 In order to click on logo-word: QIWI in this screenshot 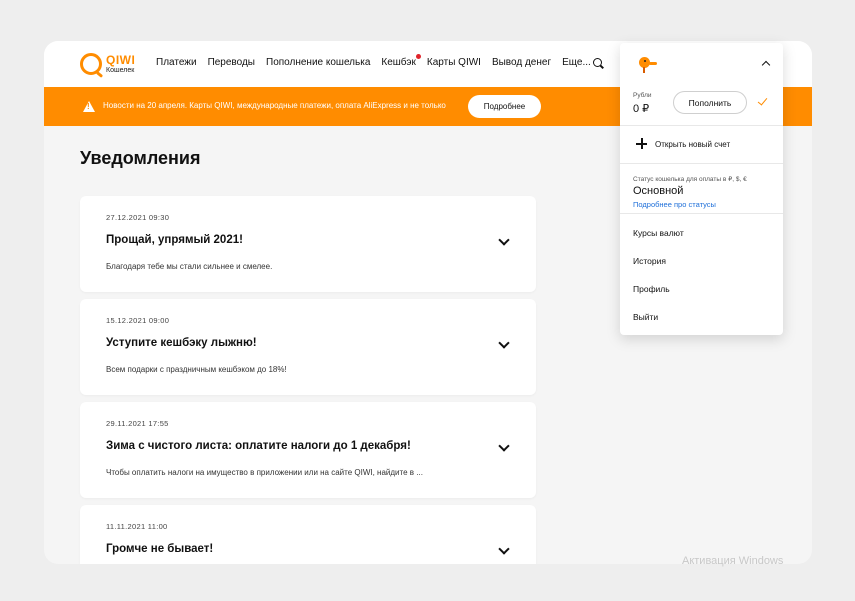, I will do `click(121, 60)`.